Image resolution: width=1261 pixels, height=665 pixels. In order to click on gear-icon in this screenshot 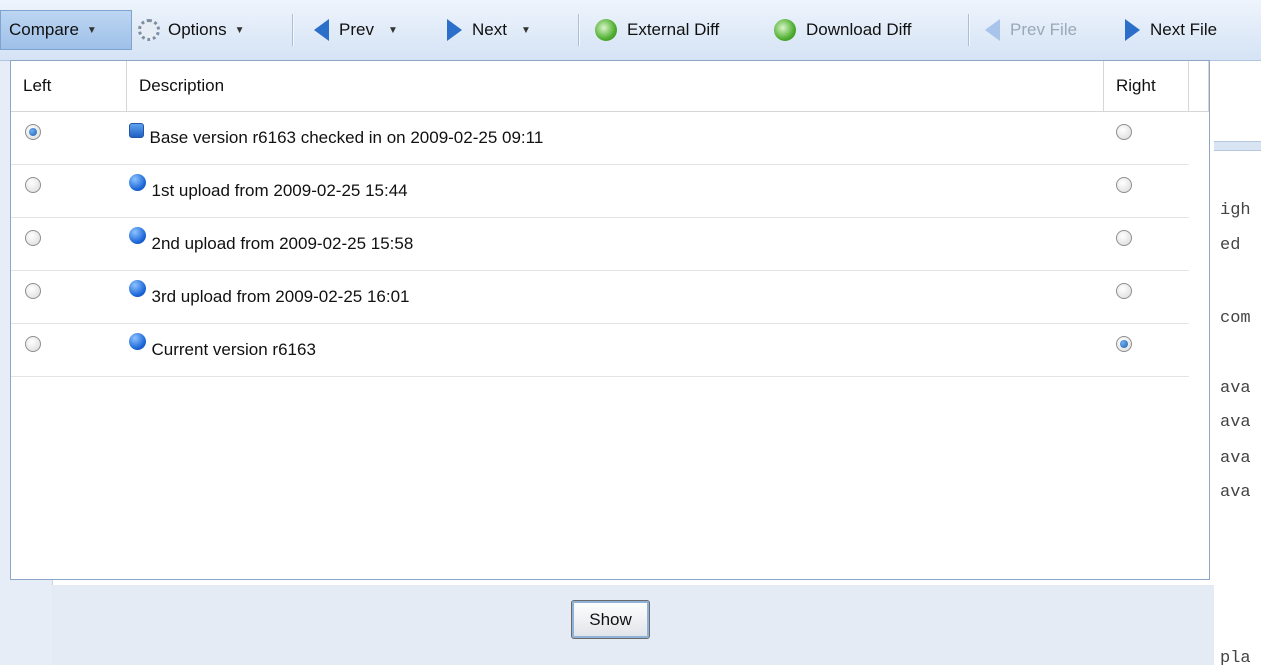, I will do `click(149, 30)`.